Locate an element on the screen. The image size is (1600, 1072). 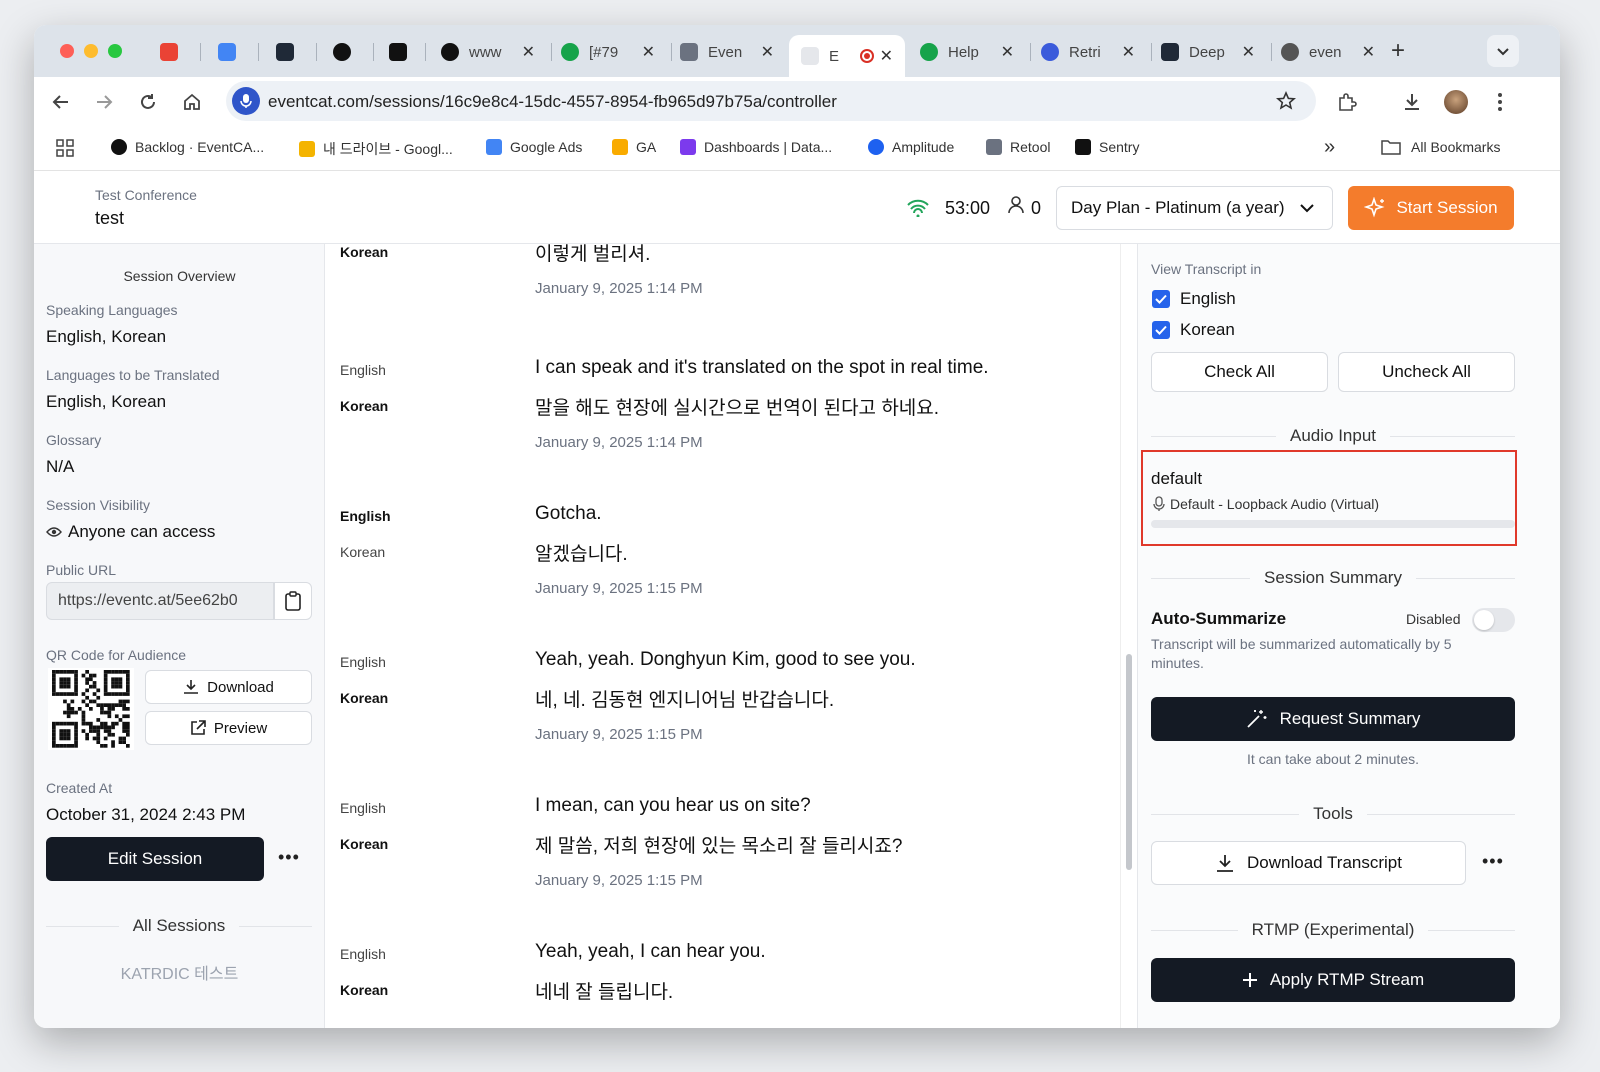
korean-checkbox is located at coordinates (1161, 330).